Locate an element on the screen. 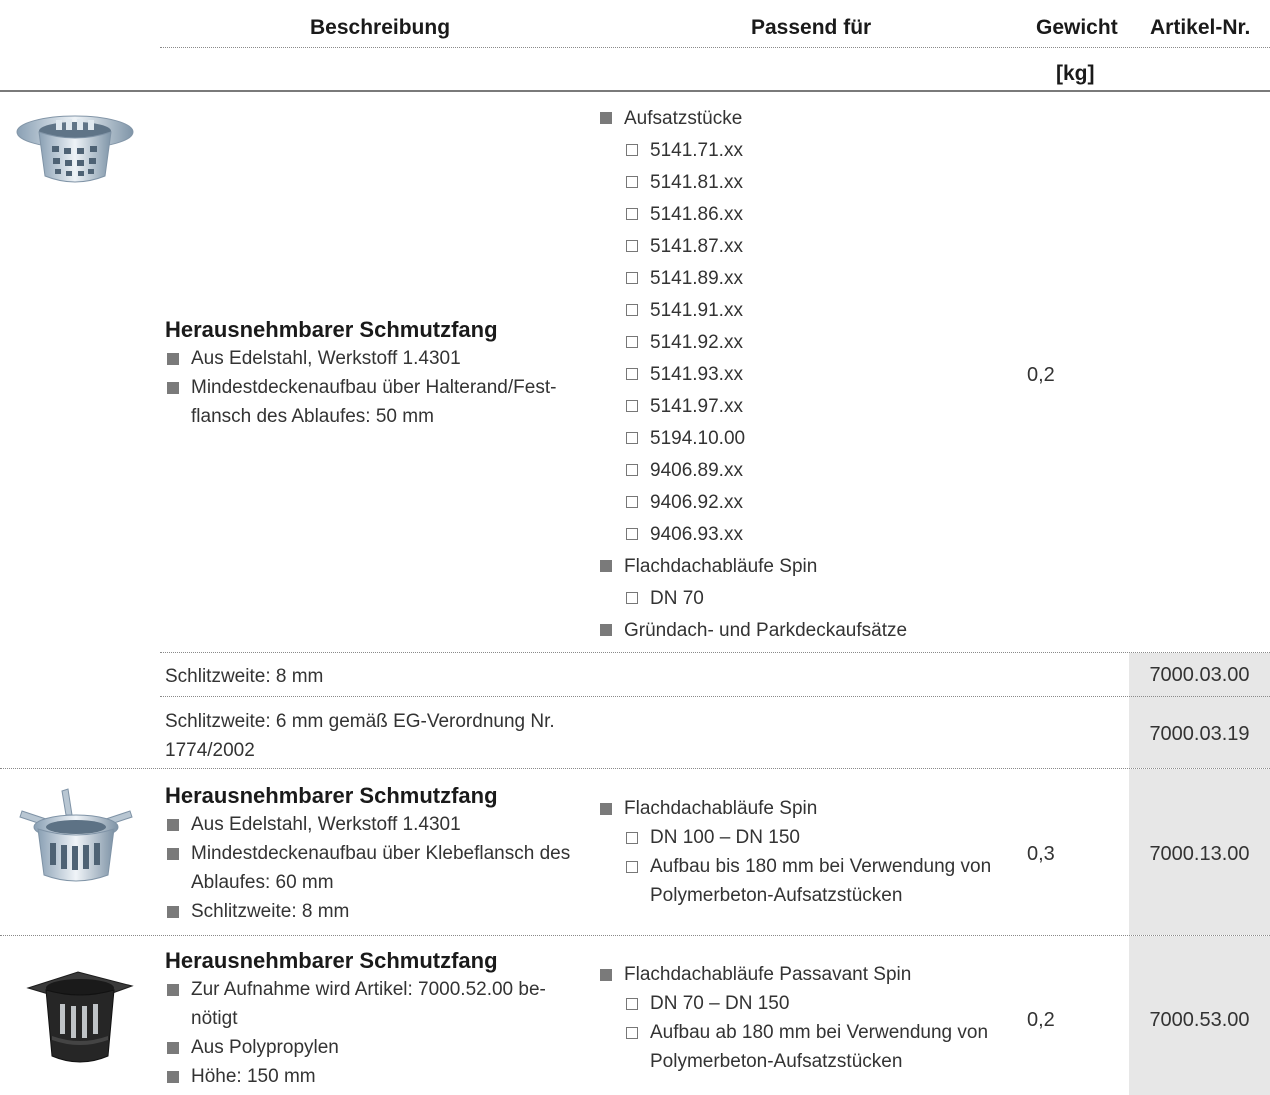 The image size is (1270, 1095). fit-item: 9406.89.xx is located at coordinates (752, 471).